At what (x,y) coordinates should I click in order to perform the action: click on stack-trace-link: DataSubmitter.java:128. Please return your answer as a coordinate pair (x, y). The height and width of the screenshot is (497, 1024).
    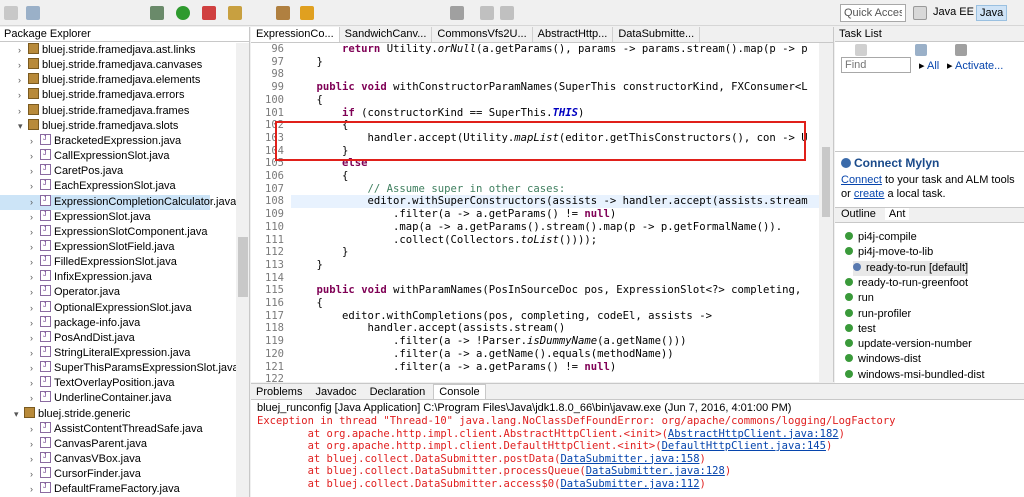
    Looking at the image, I should click on (655, 471).